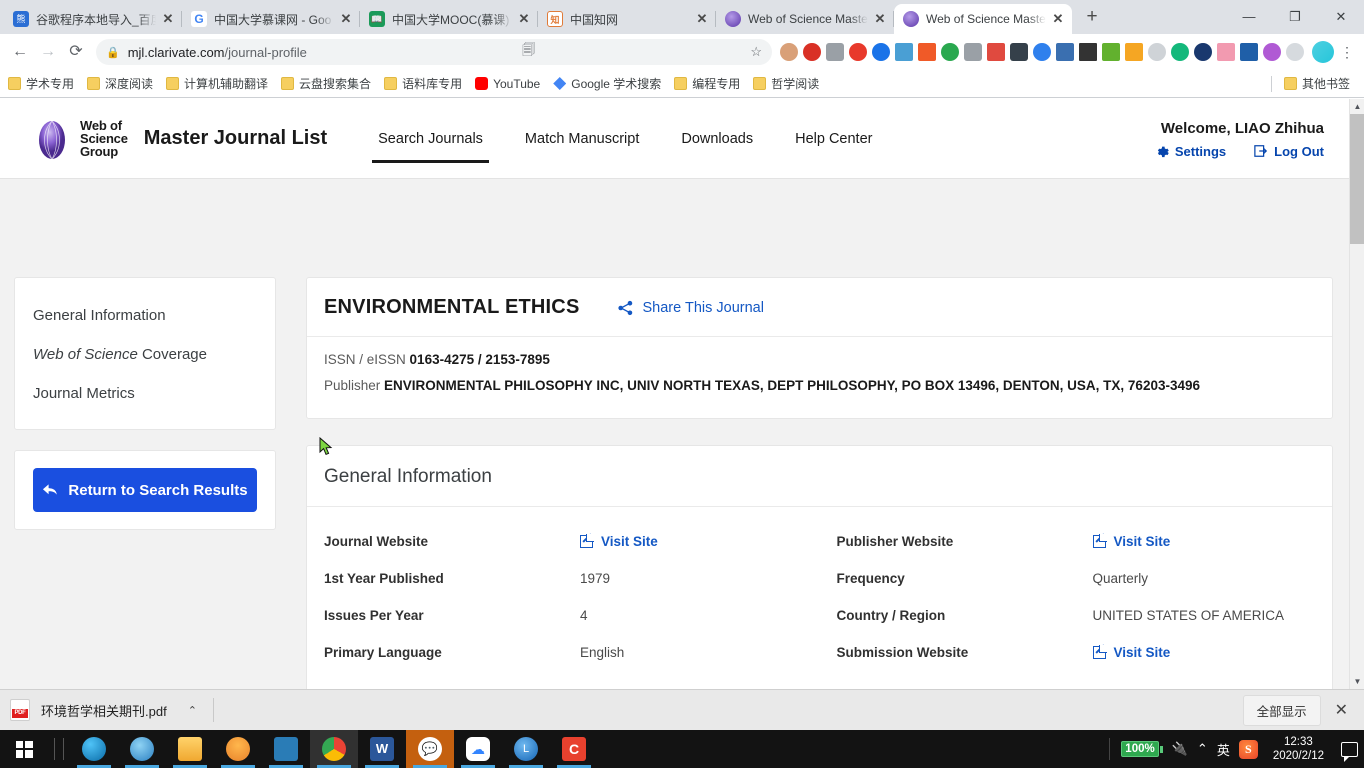 The height and width of the screenshot is (768, 1364). What do you see at coordinates (1347, 52) in the screenshot?
I see `kebab-menu-icon: ⋮` at bounding box center [1347, 52].